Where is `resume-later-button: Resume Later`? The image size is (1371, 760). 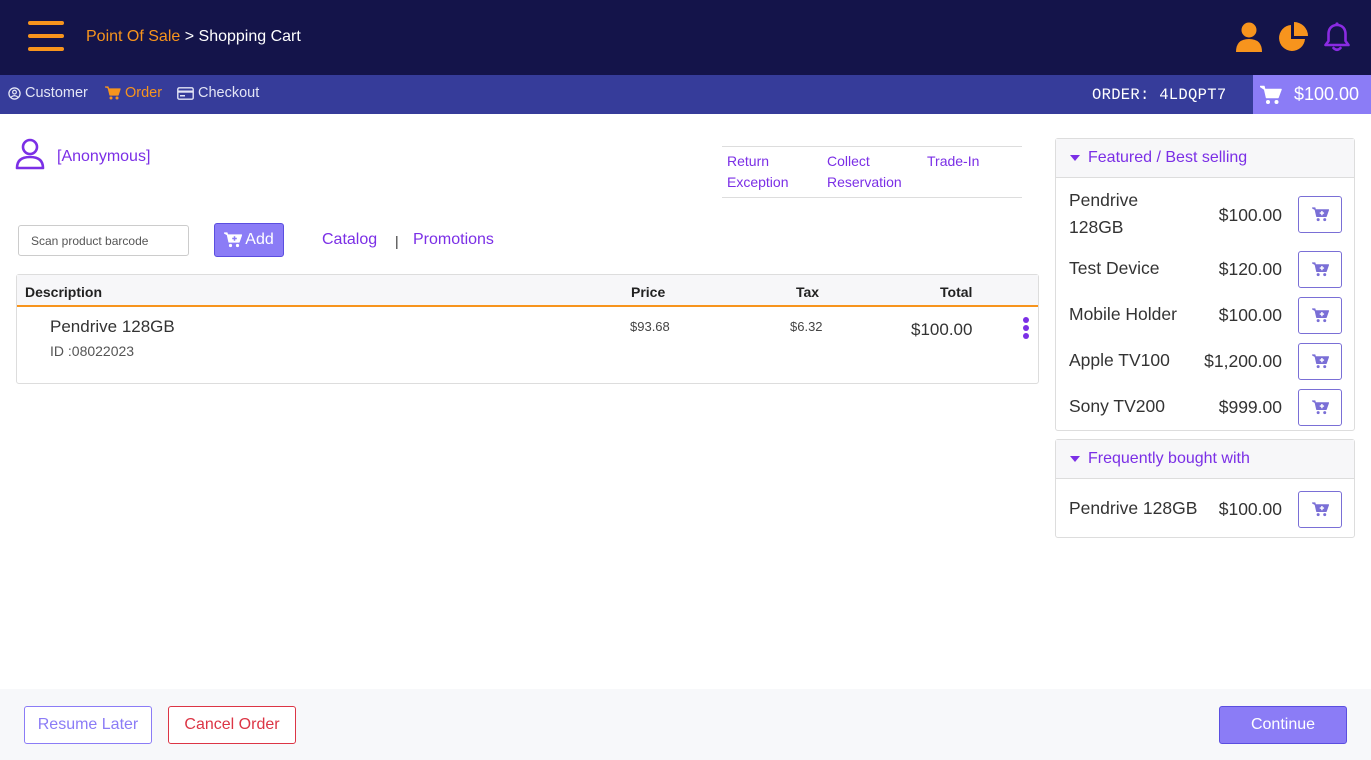
resume-later-button: Resume Later is located at coordinates (88, 725).